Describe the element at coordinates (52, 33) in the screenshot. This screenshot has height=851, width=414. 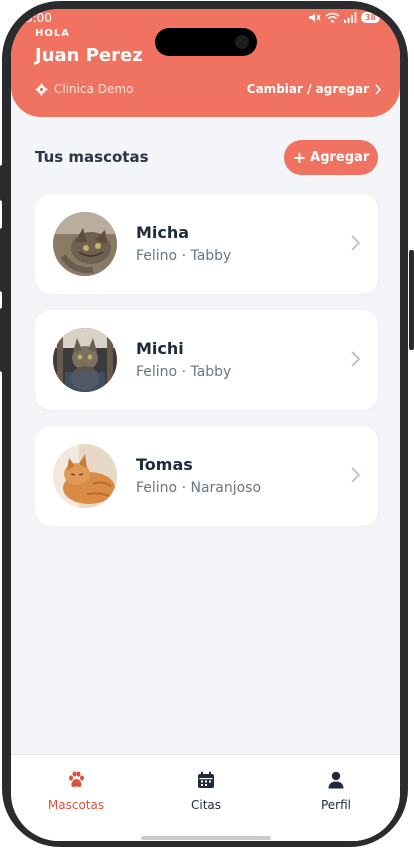
I see `greeting-label: HOLA` at that location.